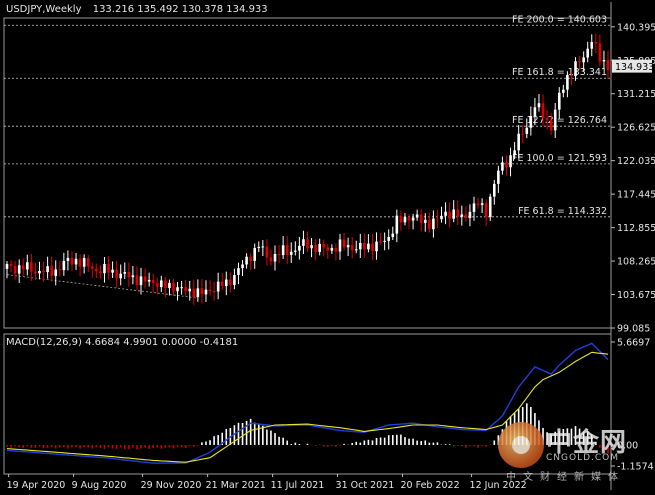 The height and width of the screenshot is (495, 655). I want to click on watermark: 中金网 CNGOLD.COM 中文财经新媒体, so click(573, 451).